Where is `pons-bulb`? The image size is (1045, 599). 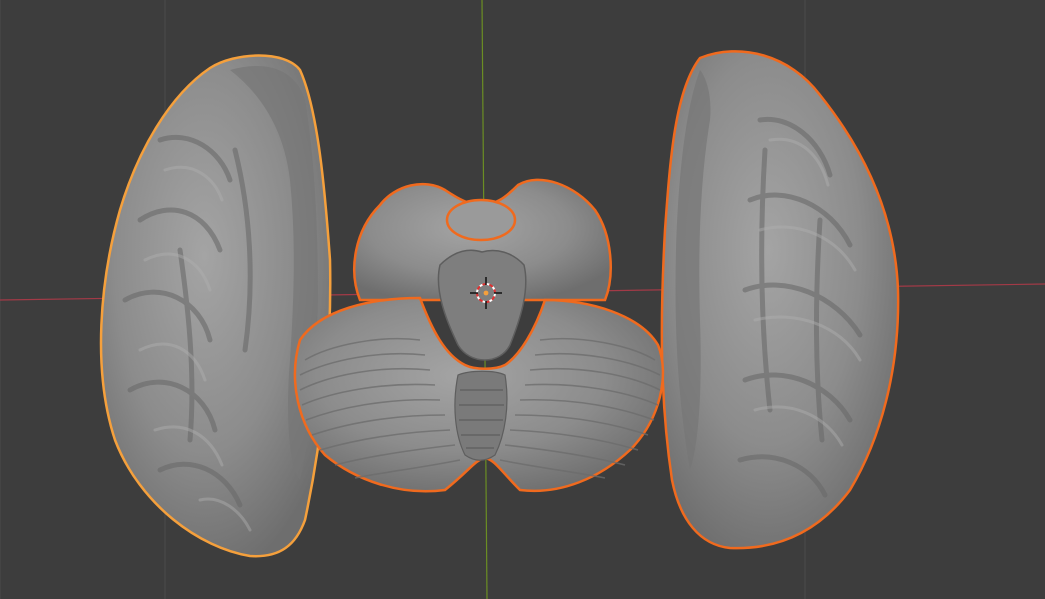 pons-bulb is located at coordinates (481, 220).